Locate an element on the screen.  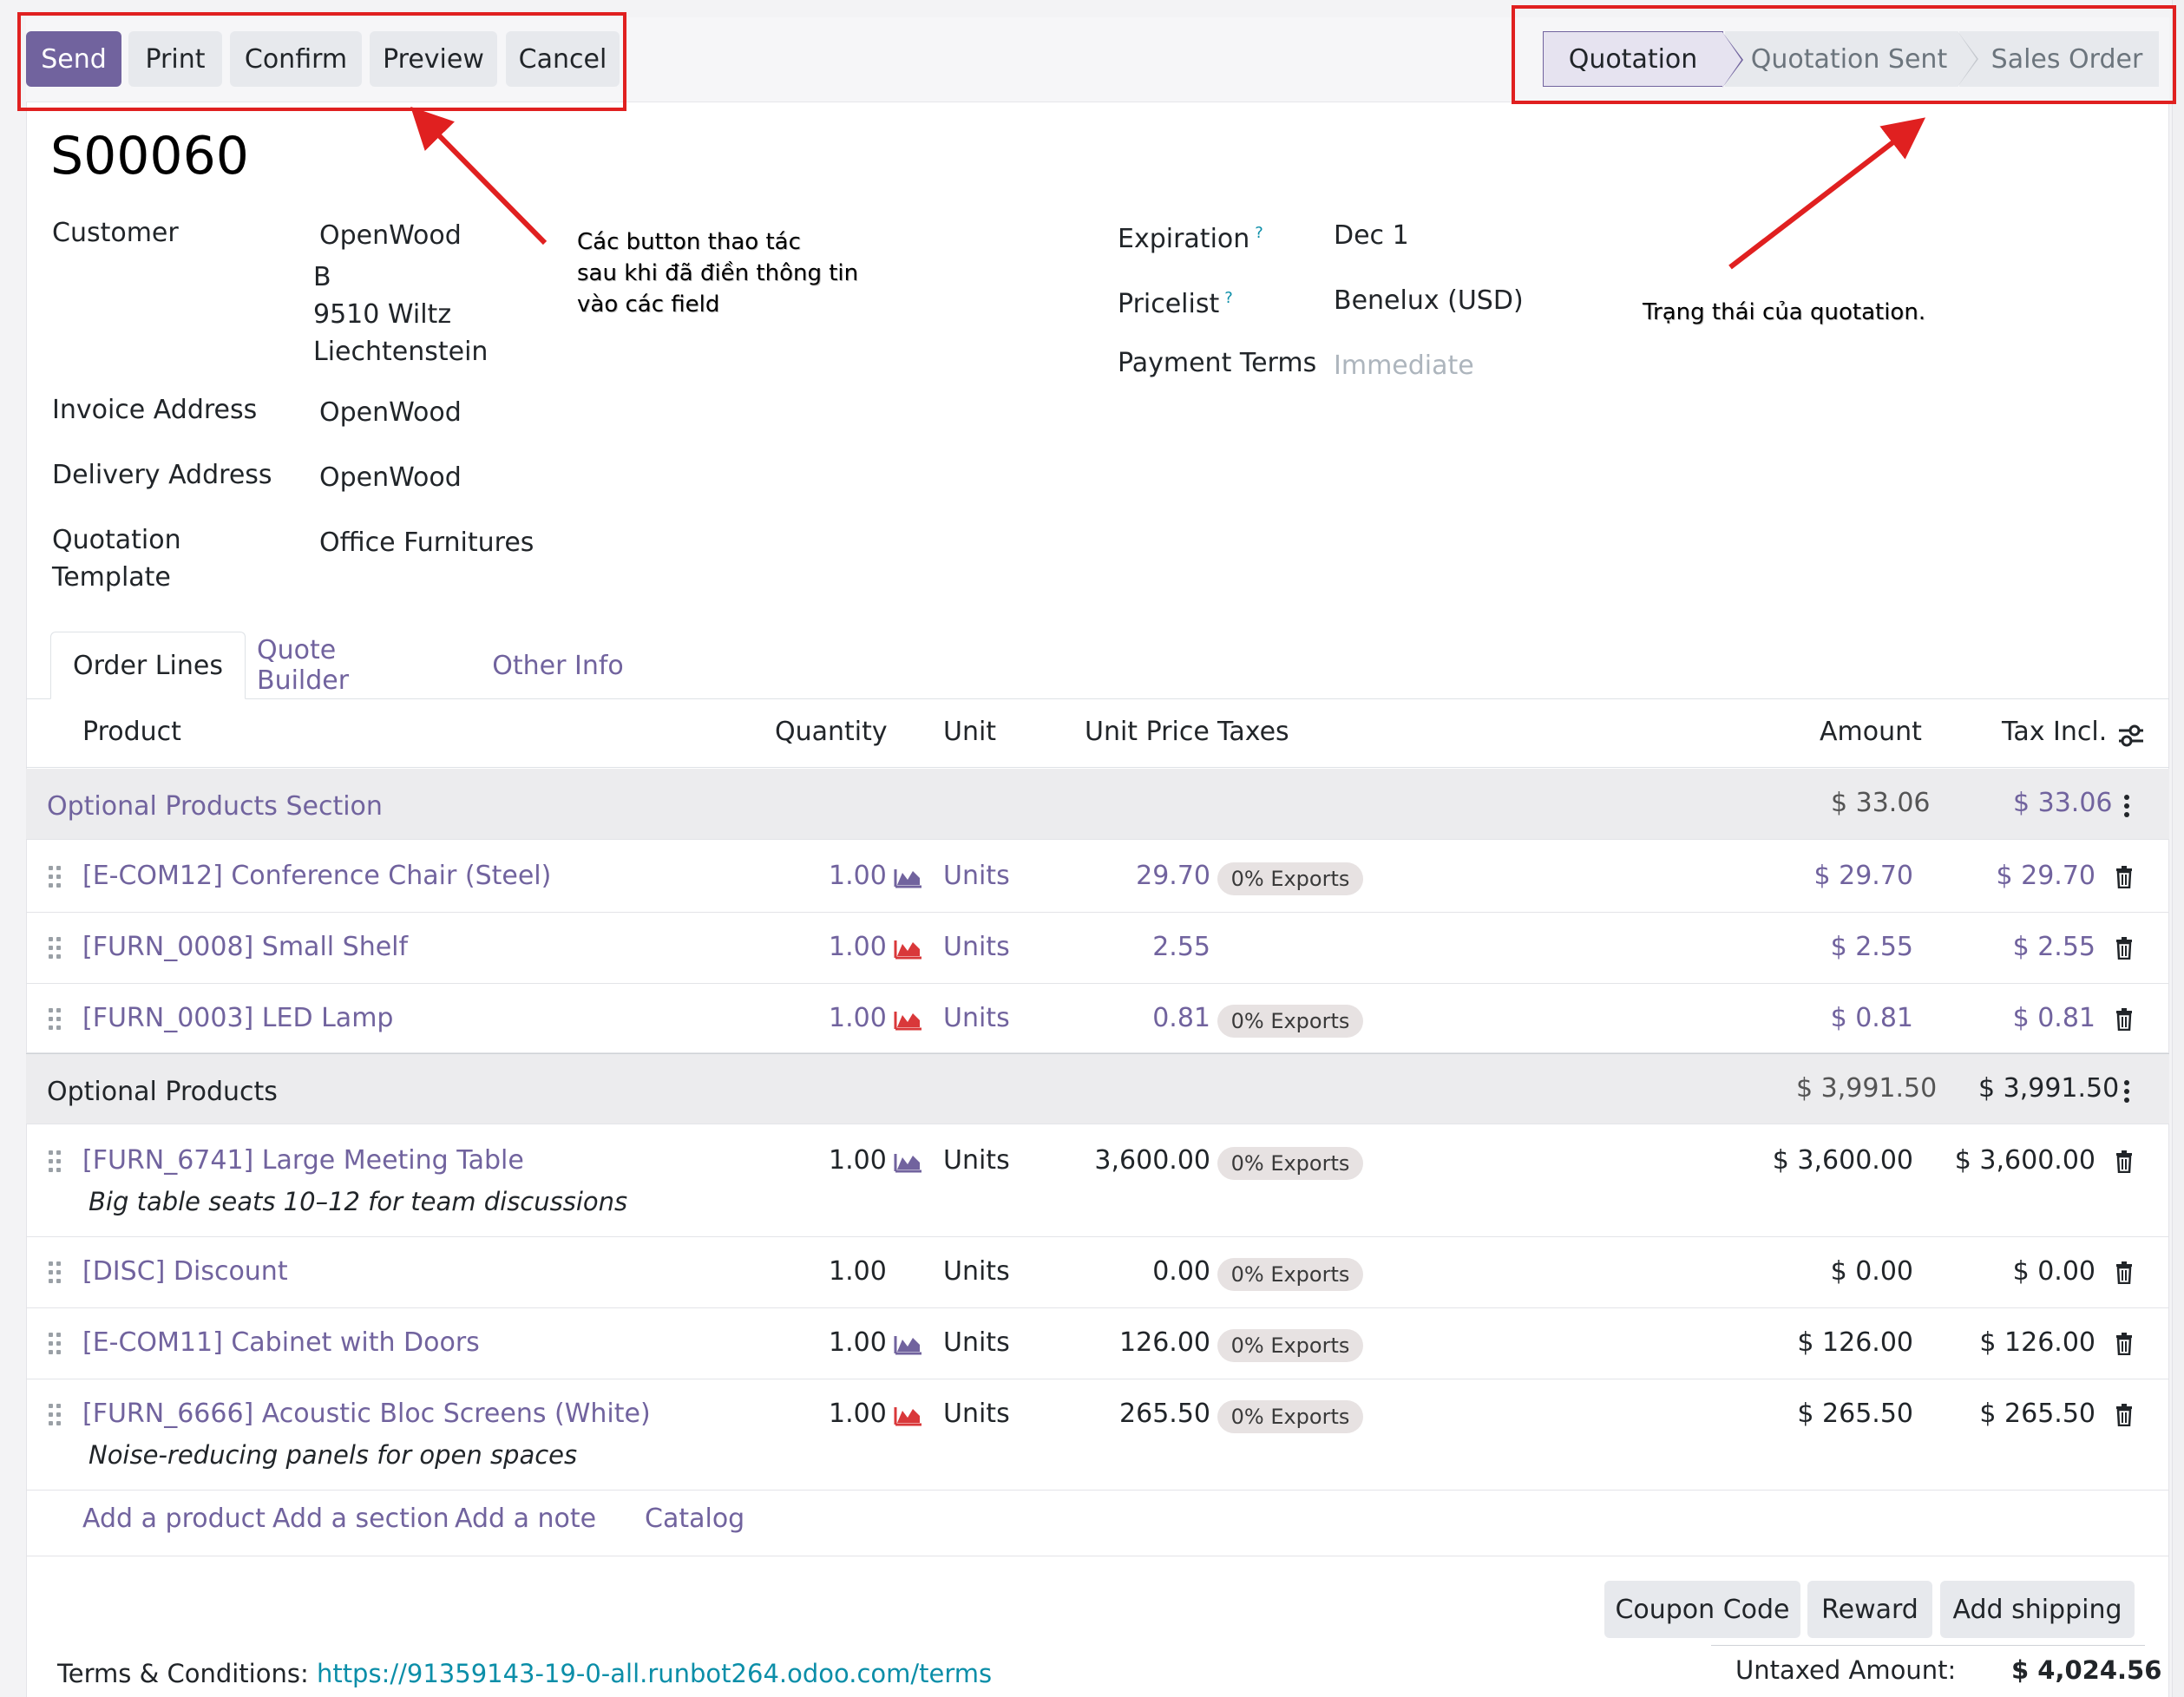
quotation-template-field: Office Furnitures is located at coordinates (426, 542).